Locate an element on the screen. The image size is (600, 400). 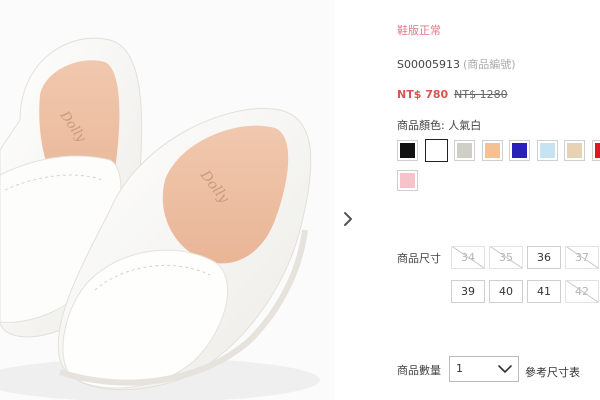
chevron-down-icon is located at coordinates (505, 369).